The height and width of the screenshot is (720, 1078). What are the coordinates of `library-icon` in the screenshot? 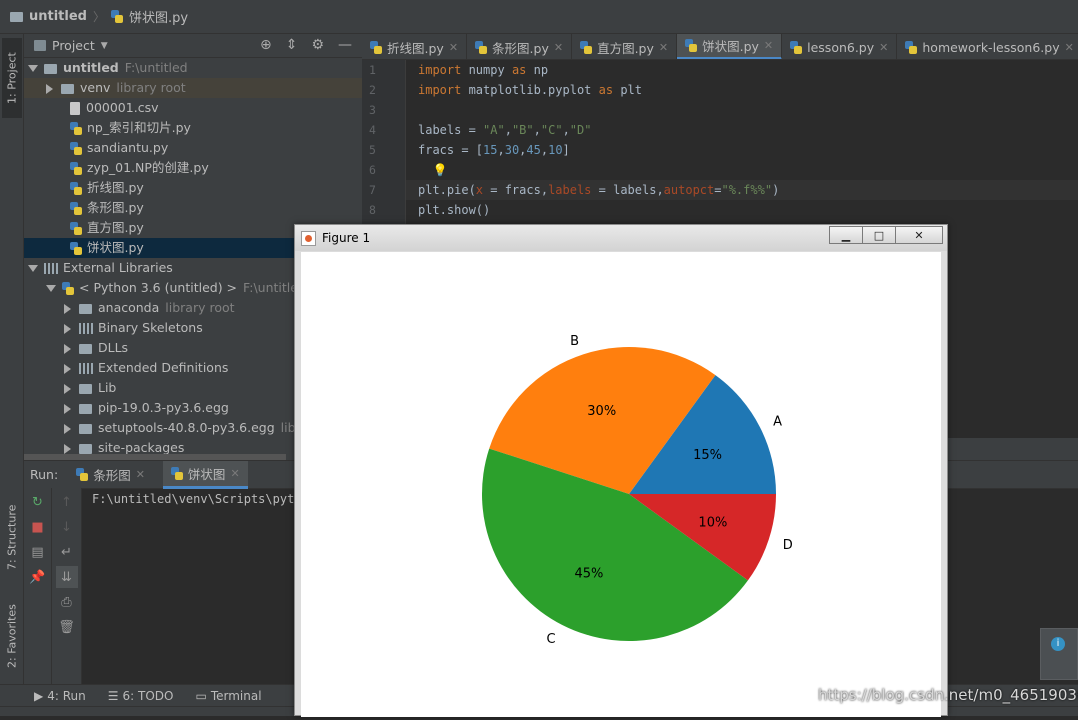 It's located at (86, 368).